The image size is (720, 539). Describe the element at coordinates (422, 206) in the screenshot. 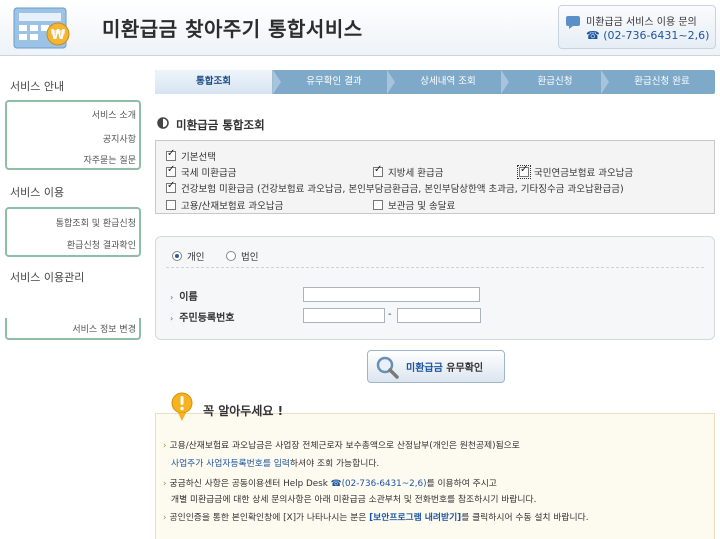

I see `checkbox-label: 보관금 및 송달료` at that location.